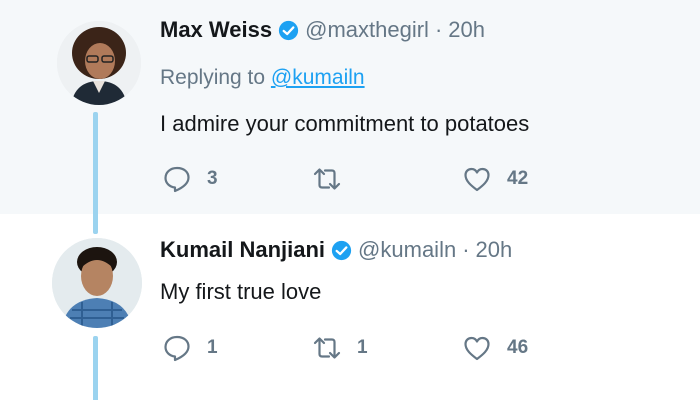 Image resolution: width=700 pixels, height=400 pixels. What do you see at coordinates (212, 178) in the screenshot?
I see `reply-count: 3` at bounding box center [212, 178].